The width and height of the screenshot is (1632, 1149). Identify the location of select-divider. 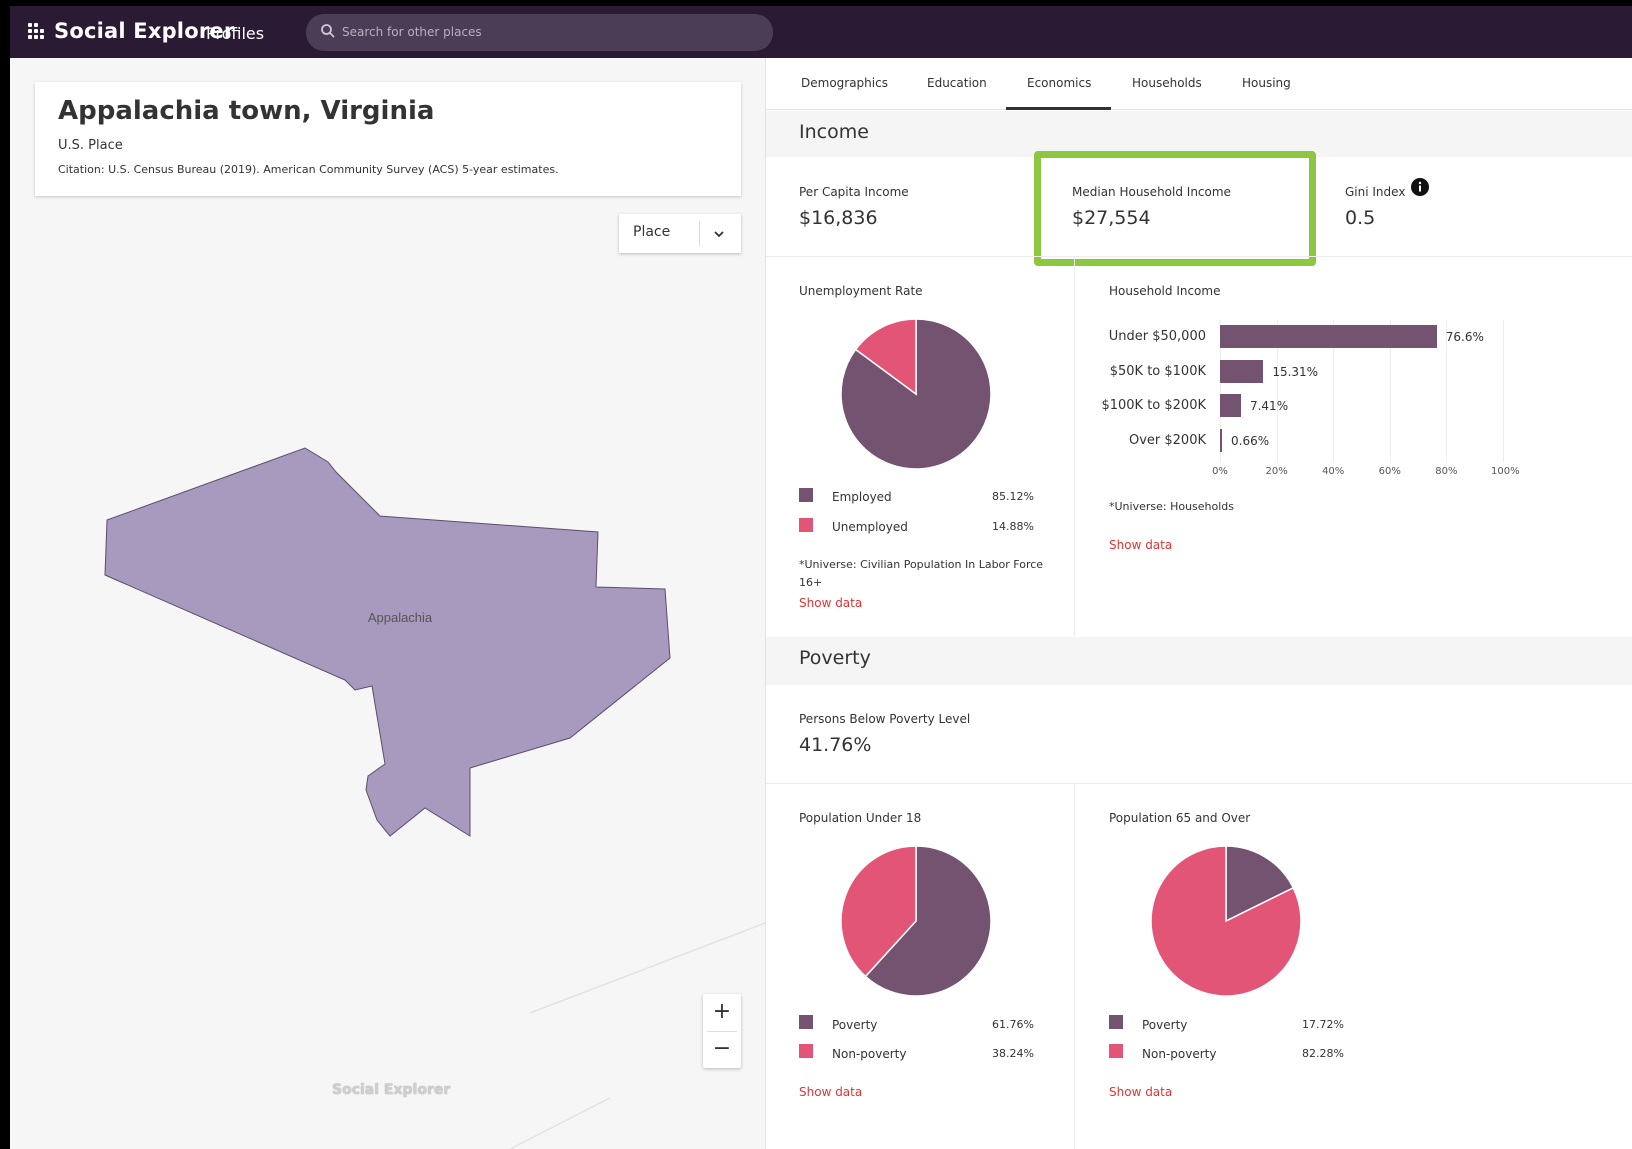
(699, 233).